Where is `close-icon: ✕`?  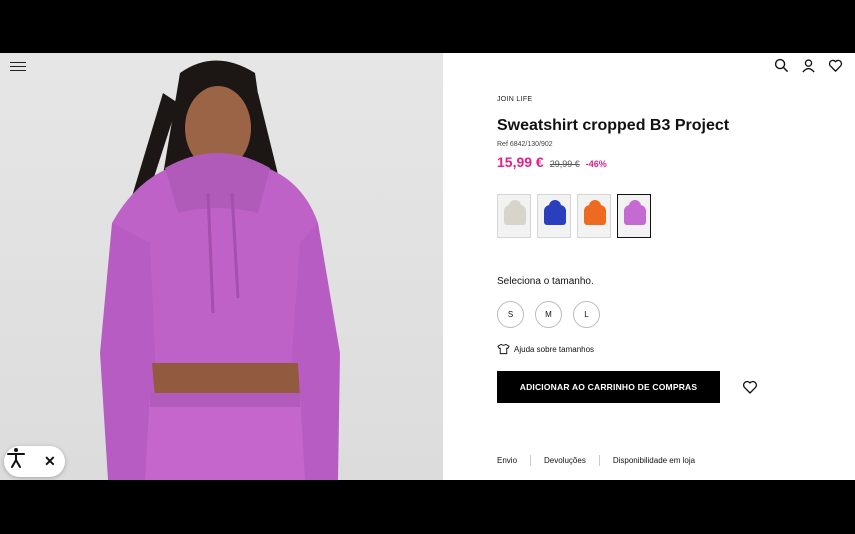 close-icon: ✕ is located at coordinates (50, 461).